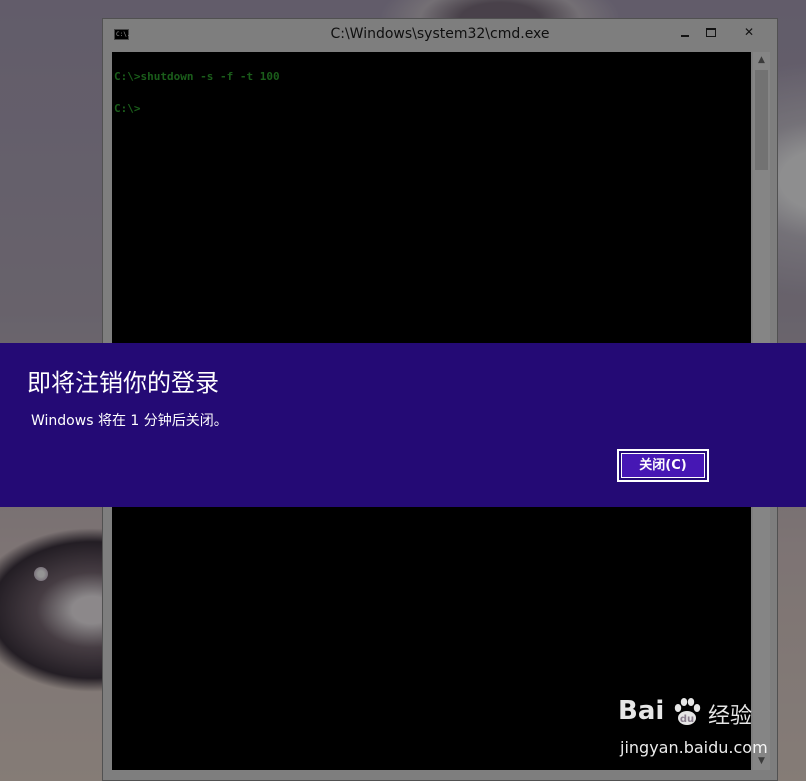 The width and height of the screenshot is (806, 781). Describe the element at coordinates (641, 711) in the screenshot. I see `watermark-logo: Bai` at that location.